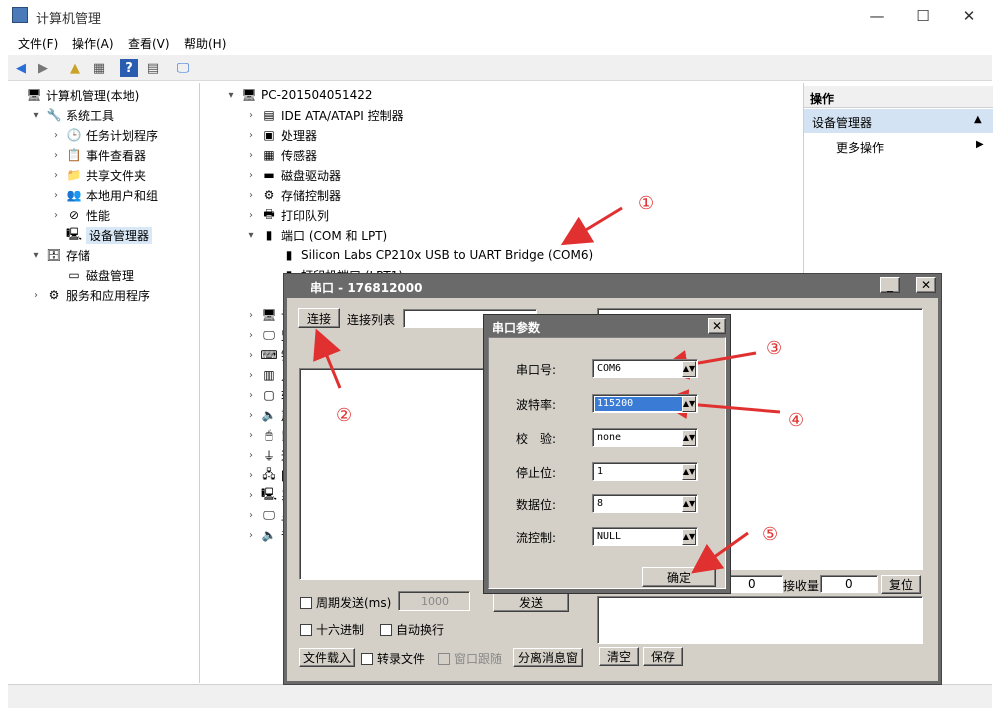 The width and height of the screenshot is (1000, 715). I want to click on annotation-2: ②, so click(344, 415).